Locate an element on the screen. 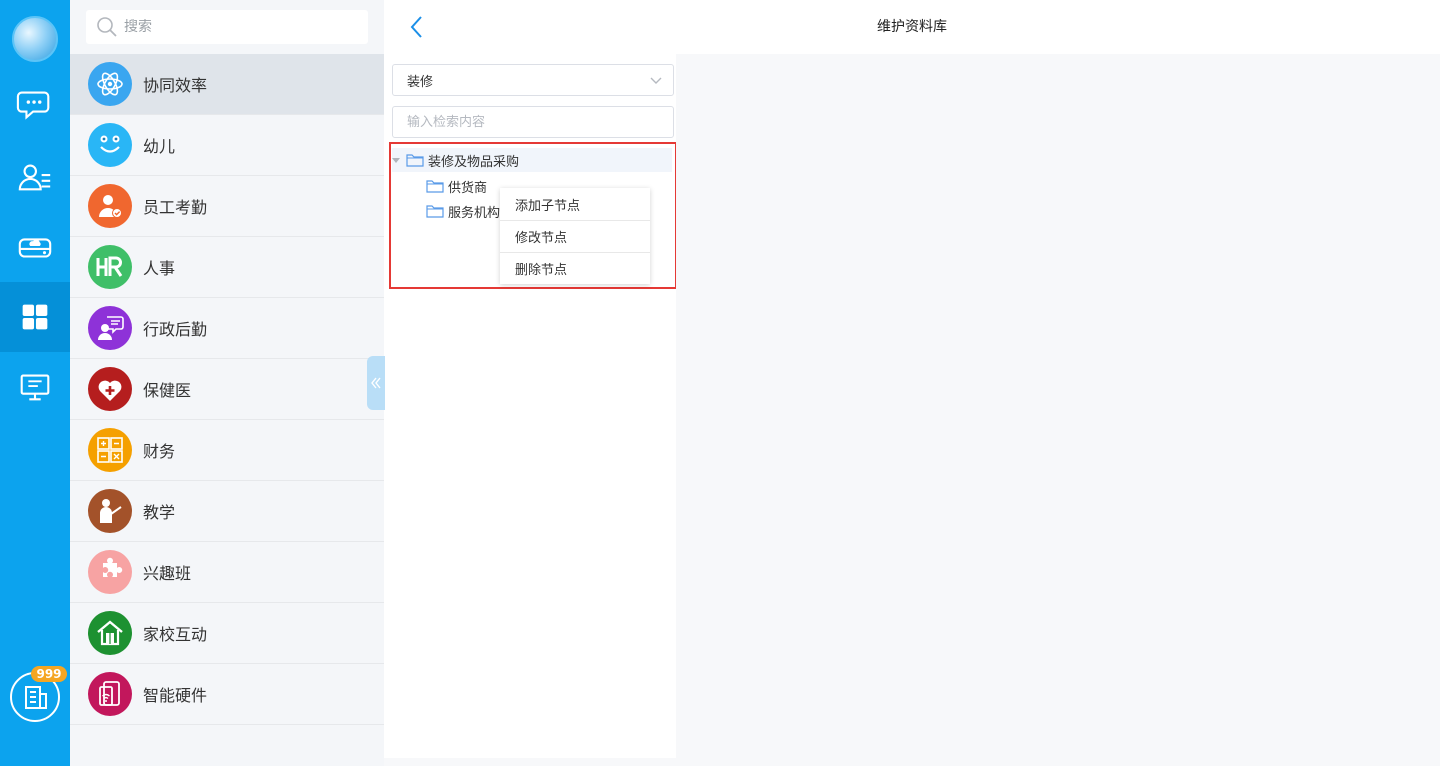 The height and width of the screenshot is (766, 1440). teacher-icon is located at coordinates (111, 511).